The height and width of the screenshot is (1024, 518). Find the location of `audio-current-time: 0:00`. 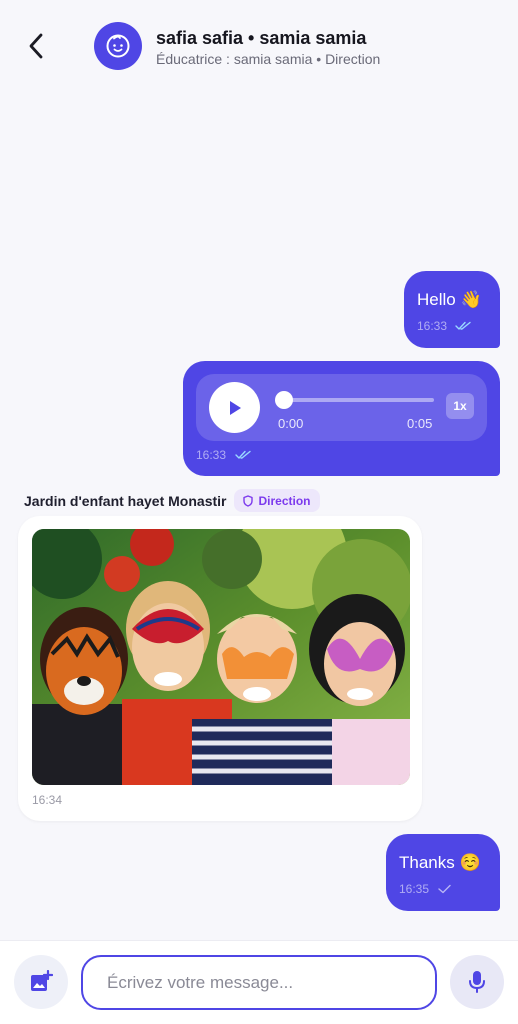

audio-current-time: 0:00 is located at coordinates (291, 423).